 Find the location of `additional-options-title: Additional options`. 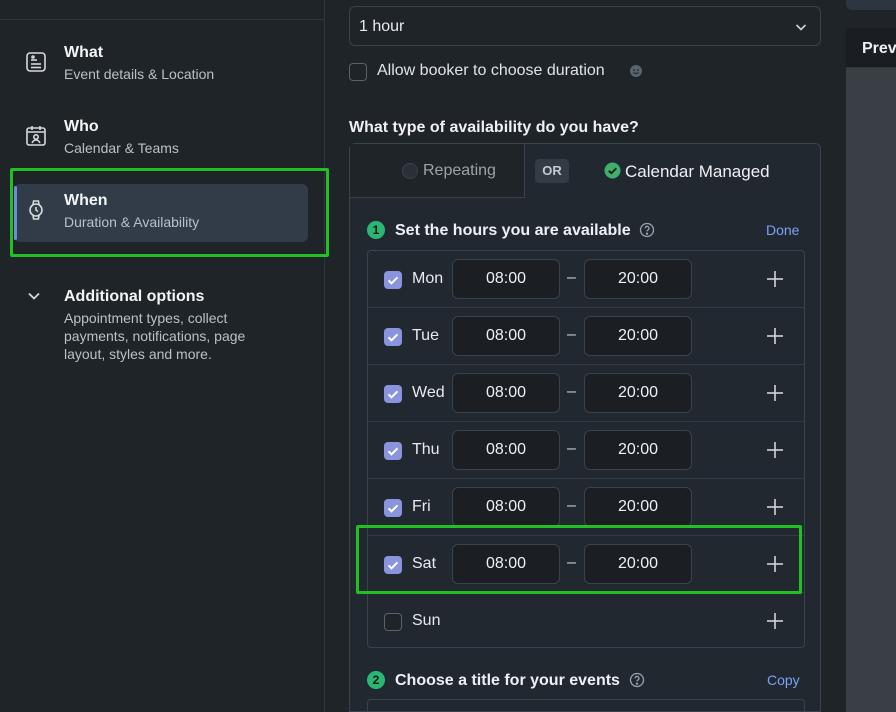

additional-options-title: Additional options is located at coordinates (134, 296).